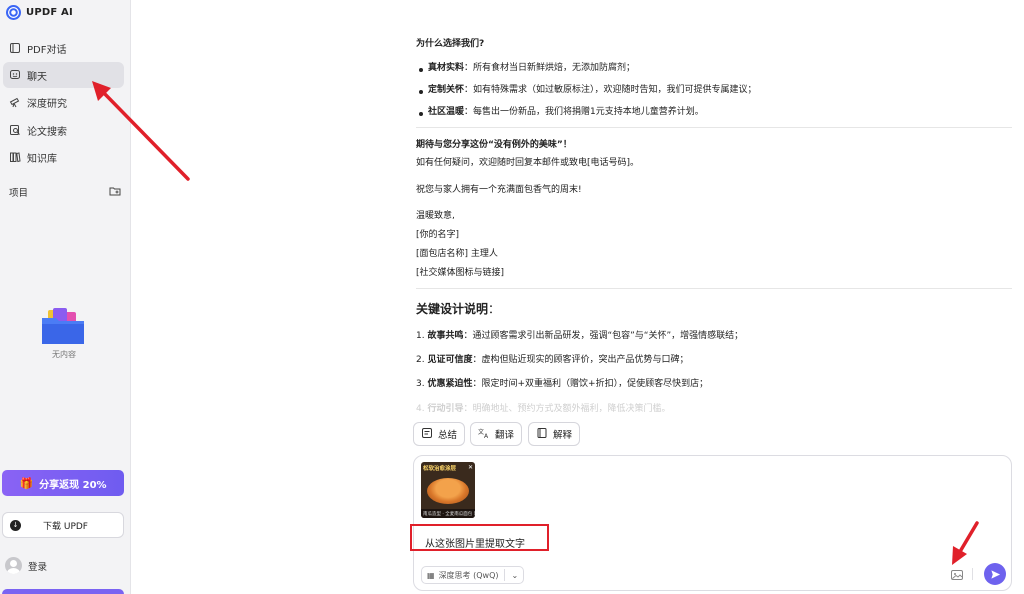 The width and height of the screenshot is (1024, 594). I want to click on point-text: ：明确地址、预约方式及额外福利，降低决策门槛。, so click(567, 408).